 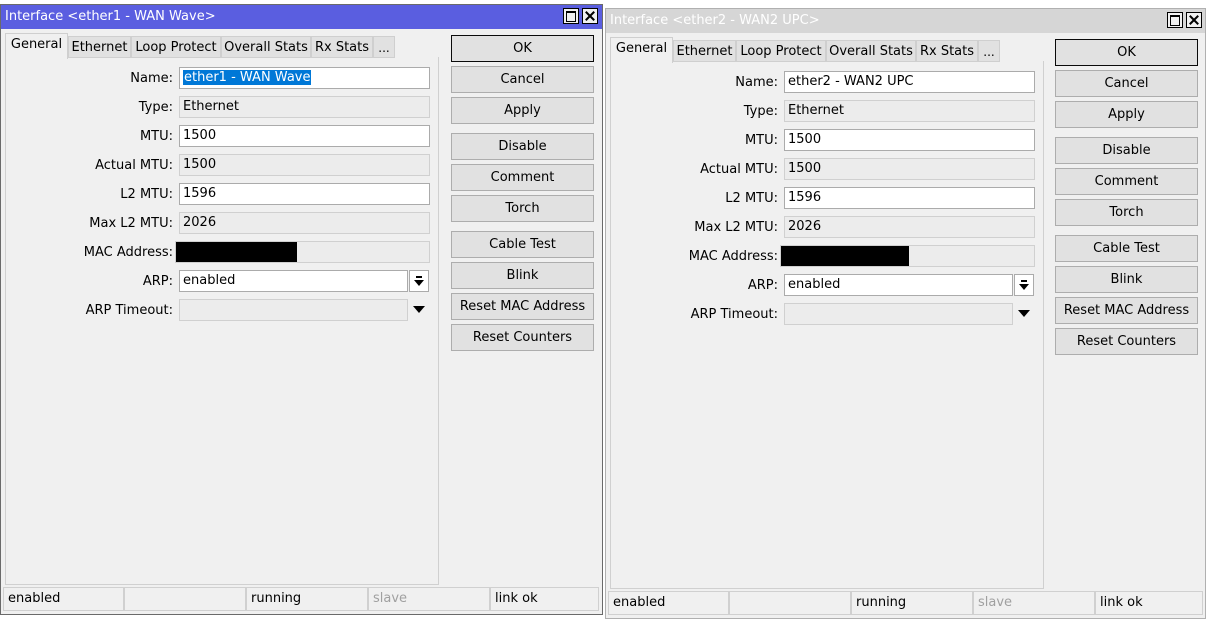 What do you see at coordinates (247, 77) in the screenshot?
I see `name-value: ether1 - WAN Wave` at bounding box center [247, 77].